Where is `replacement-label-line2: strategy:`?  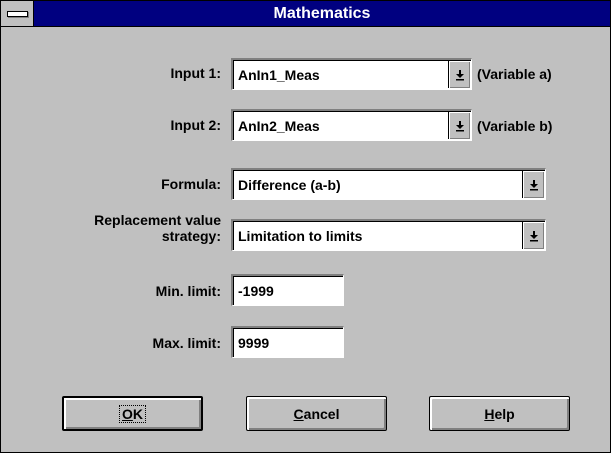 replacement-label-line2: strategy: is located at coordinates (191, 236).